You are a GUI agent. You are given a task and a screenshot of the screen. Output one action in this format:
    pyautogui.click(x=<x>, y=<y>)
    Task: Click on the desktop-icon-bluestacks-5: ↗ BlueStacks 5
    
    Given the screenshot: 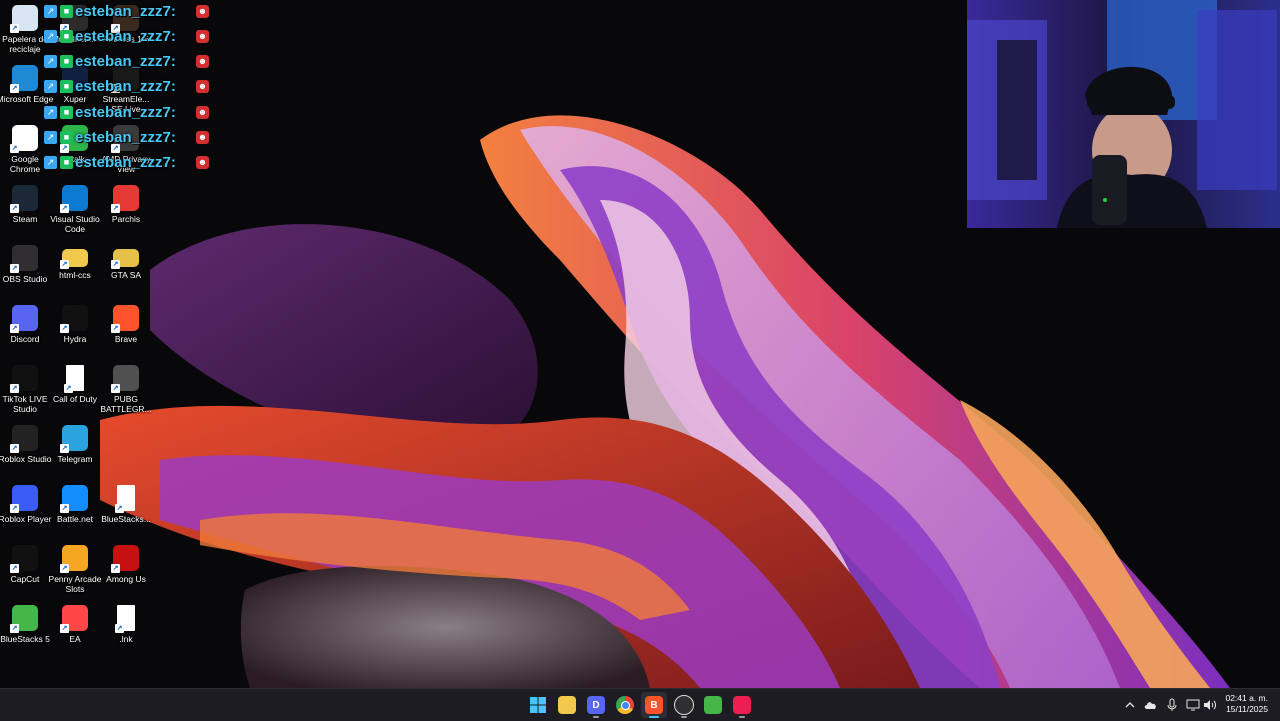 What is the action you would take?
    pyautogui.click(x=26, y=633)
    